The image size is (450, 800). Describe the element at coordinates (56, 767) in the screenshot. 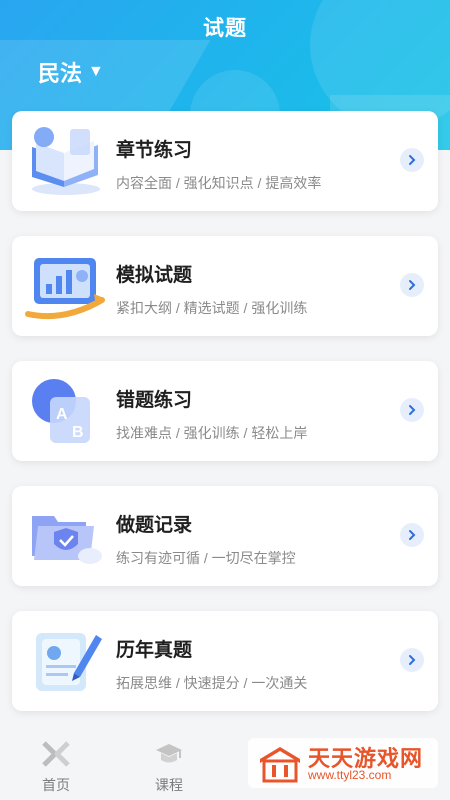

I see `tab-home: 首页` at that location.